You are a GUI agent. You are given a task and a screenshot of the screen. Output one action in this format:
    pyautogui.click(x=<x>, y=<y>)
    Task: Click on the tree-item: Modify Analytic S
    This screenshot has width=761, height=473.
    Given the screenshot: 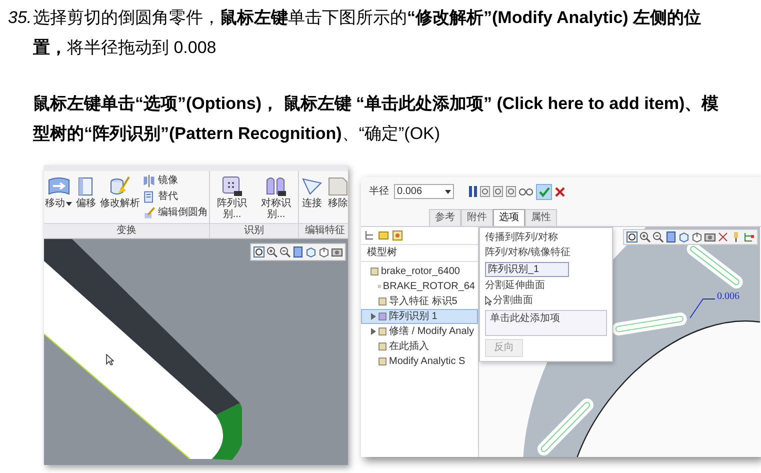 What is the action you would take?
    pyautogui.click(x=419, y=361)
    